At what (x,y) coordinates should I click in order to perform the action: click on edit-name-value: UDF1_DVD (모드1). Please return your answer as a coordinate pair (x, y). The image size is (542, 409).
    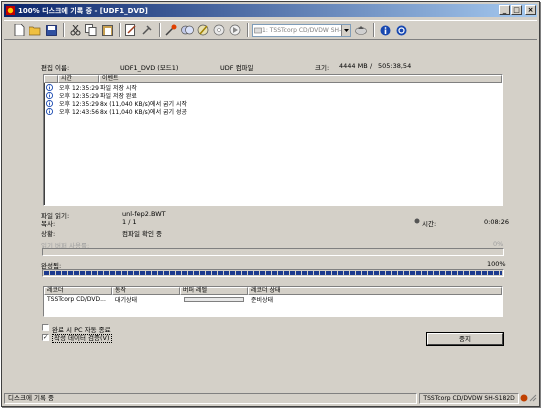
    Looking at the image, I should click on (149, 68).